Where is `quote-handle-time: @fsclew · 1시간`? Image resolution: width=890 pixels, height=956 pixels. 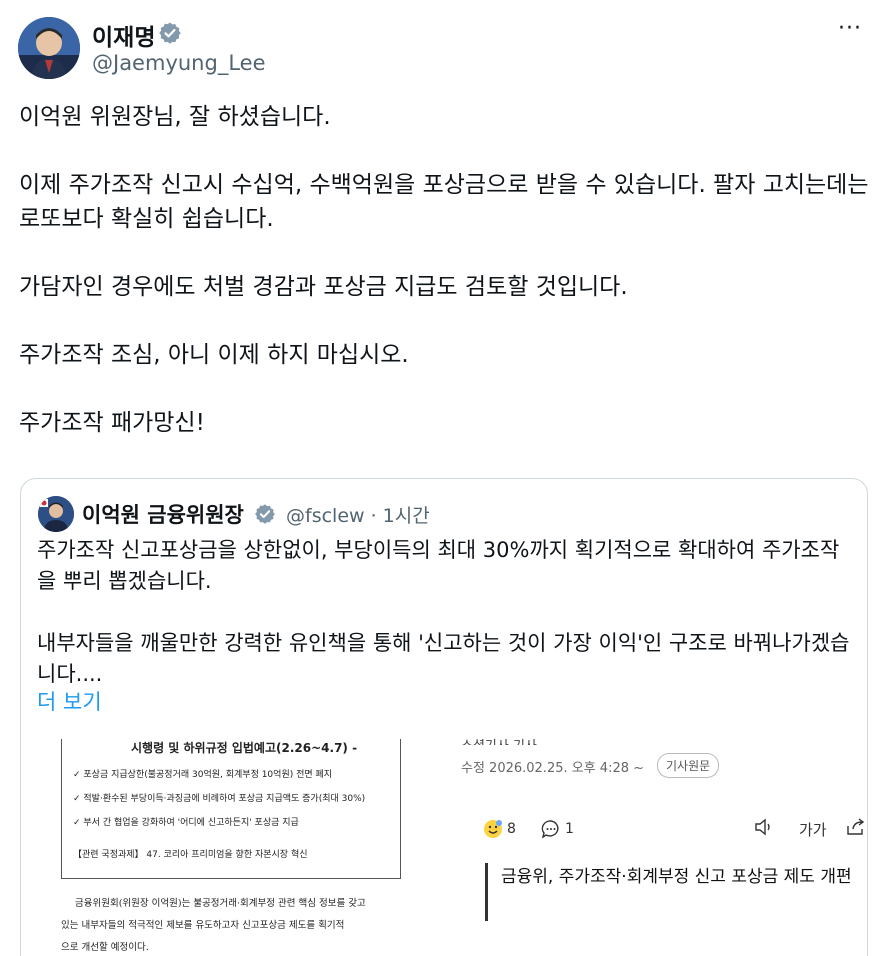
quote-handle-time: @fsclew · 1시간 is located at coordinates (358, 514).